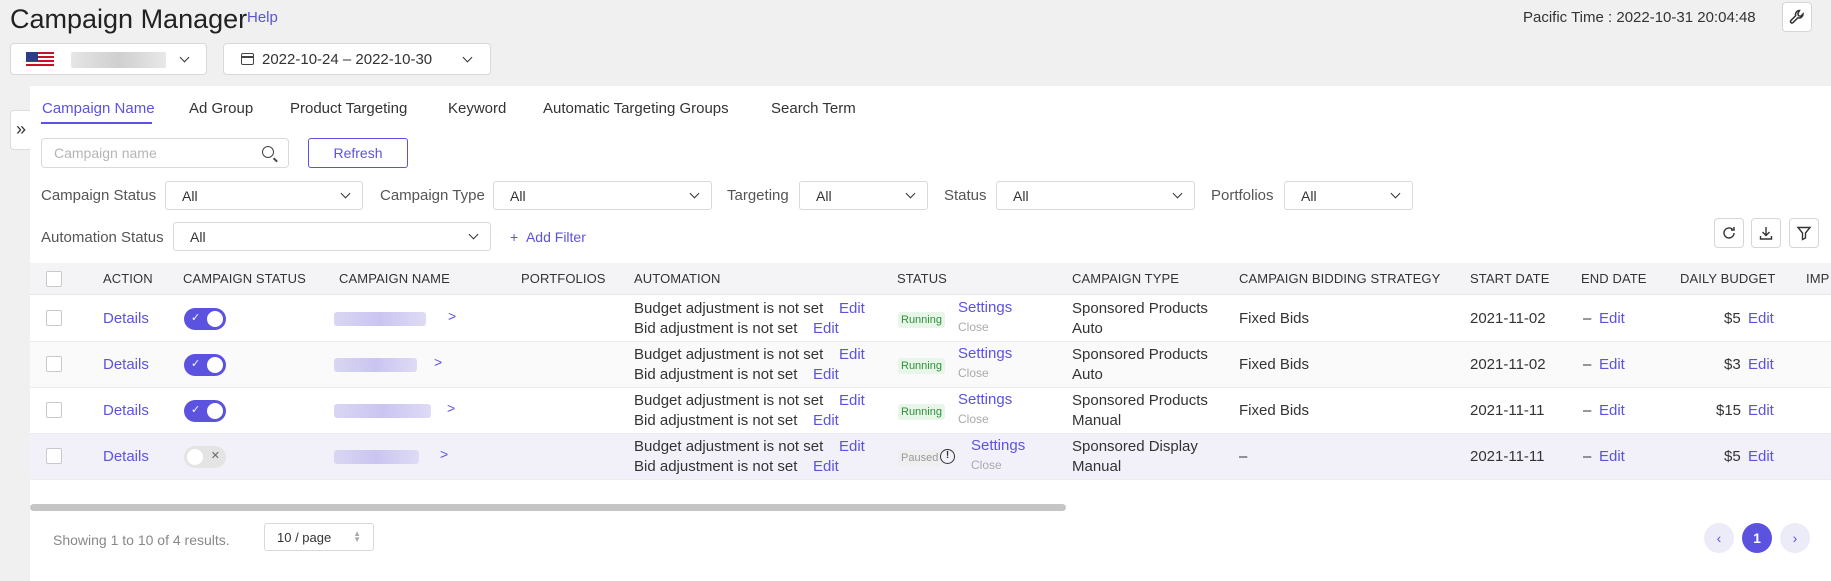 This screenshot has width=1831, height=581. What do you see at coordinates (563, 278) in the screenshot?
I see `col-portfolios: PORTFOLIOS` at bounding box center [563, 278].